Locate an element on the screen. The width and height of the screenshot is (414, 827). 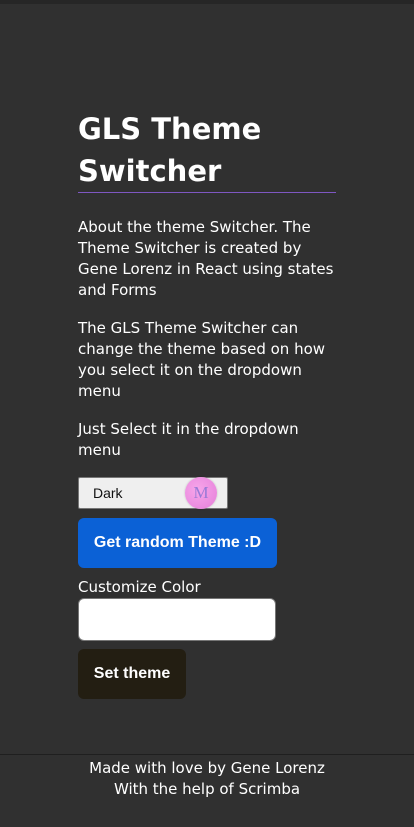
theme-select-wrapper: Dark M is located at coordinates (153, 493).